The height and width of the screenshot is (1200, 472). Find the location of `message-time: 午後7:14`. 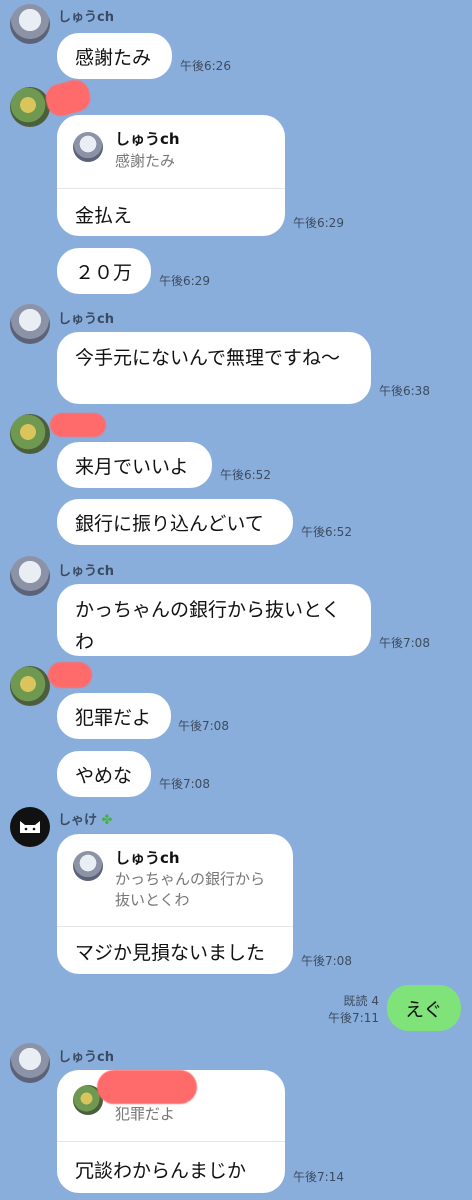

message-time: 午後7:14 is located at coordinates (318, 1177).